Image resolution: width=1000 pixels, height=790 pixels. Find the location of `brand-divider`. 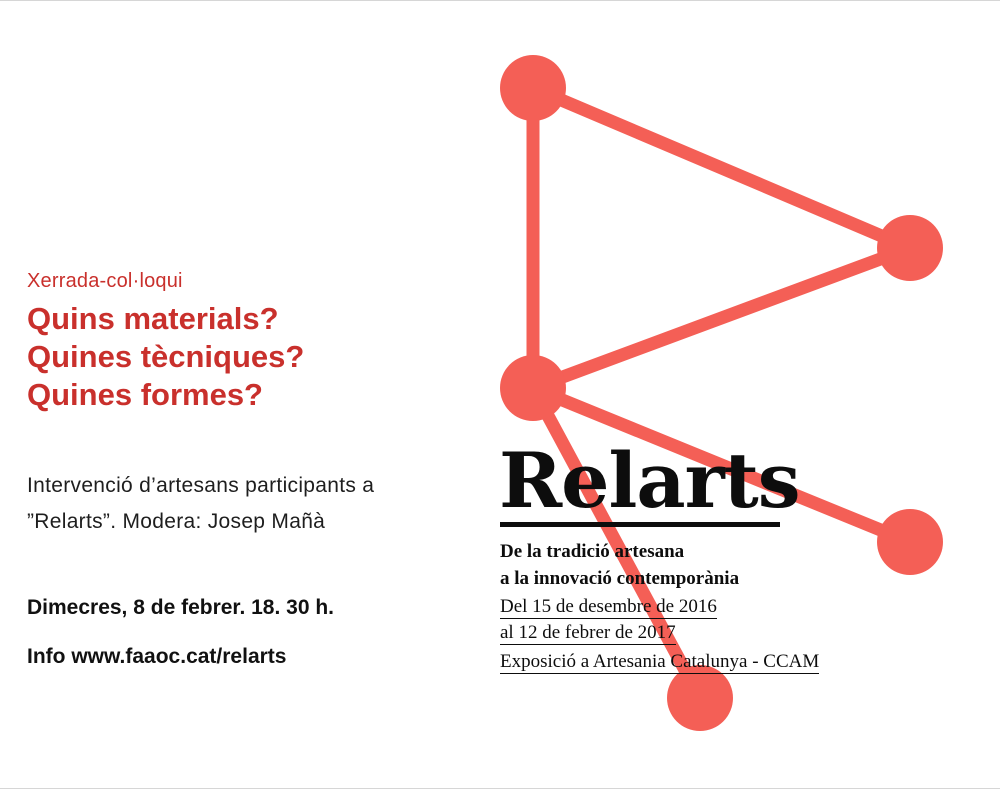

brand-divider is located at coordinates (640, 524).